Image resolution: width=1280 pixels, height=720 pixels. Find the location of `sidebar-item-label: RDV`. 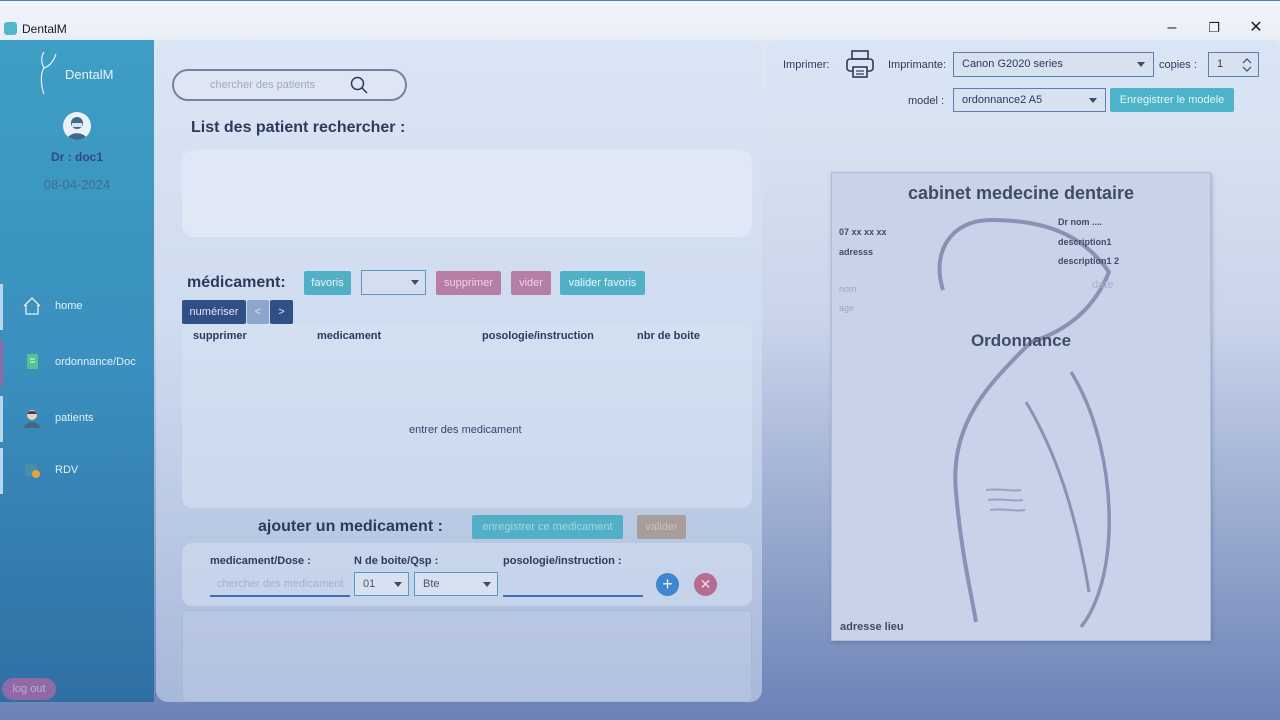

sidebar-item-label: RDV is located at coordinates (67, 470).